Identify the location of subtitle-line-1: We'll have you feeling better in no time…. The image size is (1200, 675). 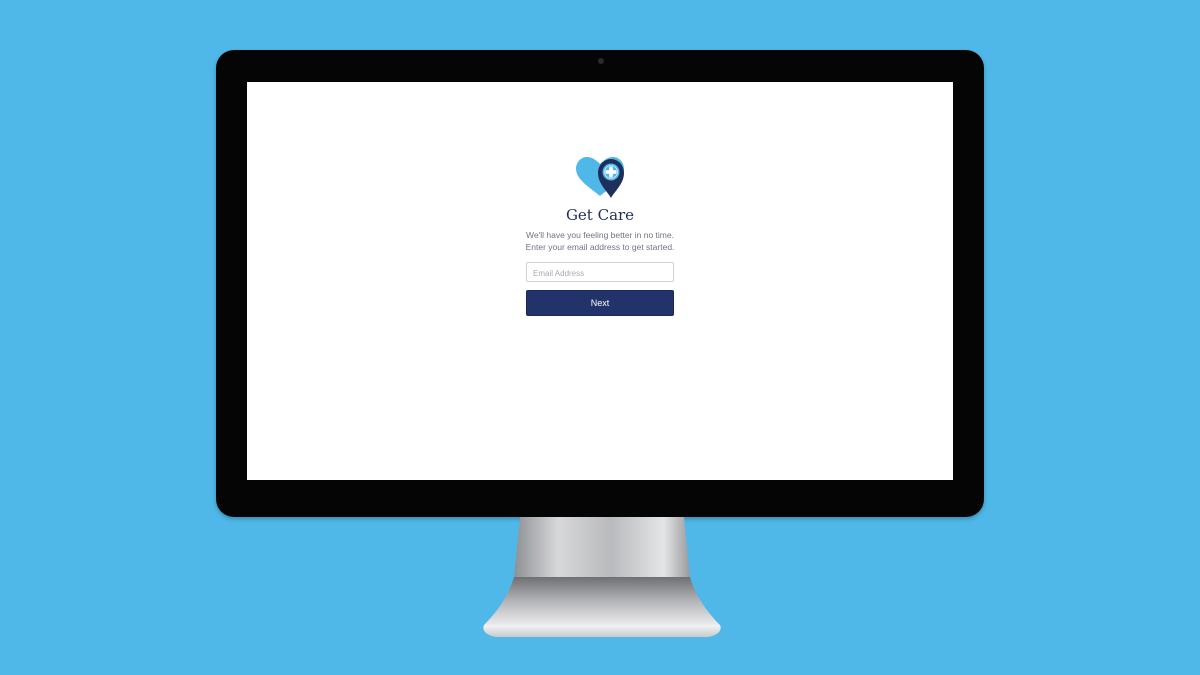
(600, 235).